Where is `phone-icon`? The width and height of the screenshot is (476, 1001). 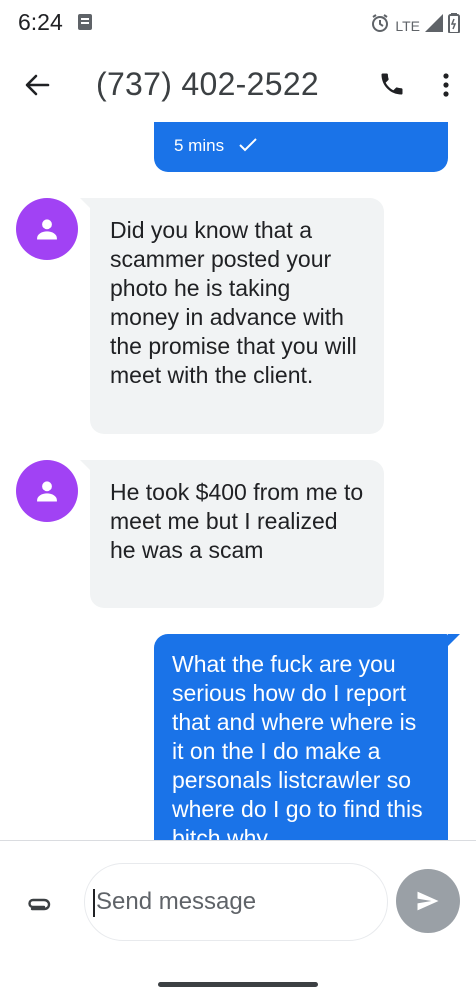 phone-icon is located at coordinates (392, 84).